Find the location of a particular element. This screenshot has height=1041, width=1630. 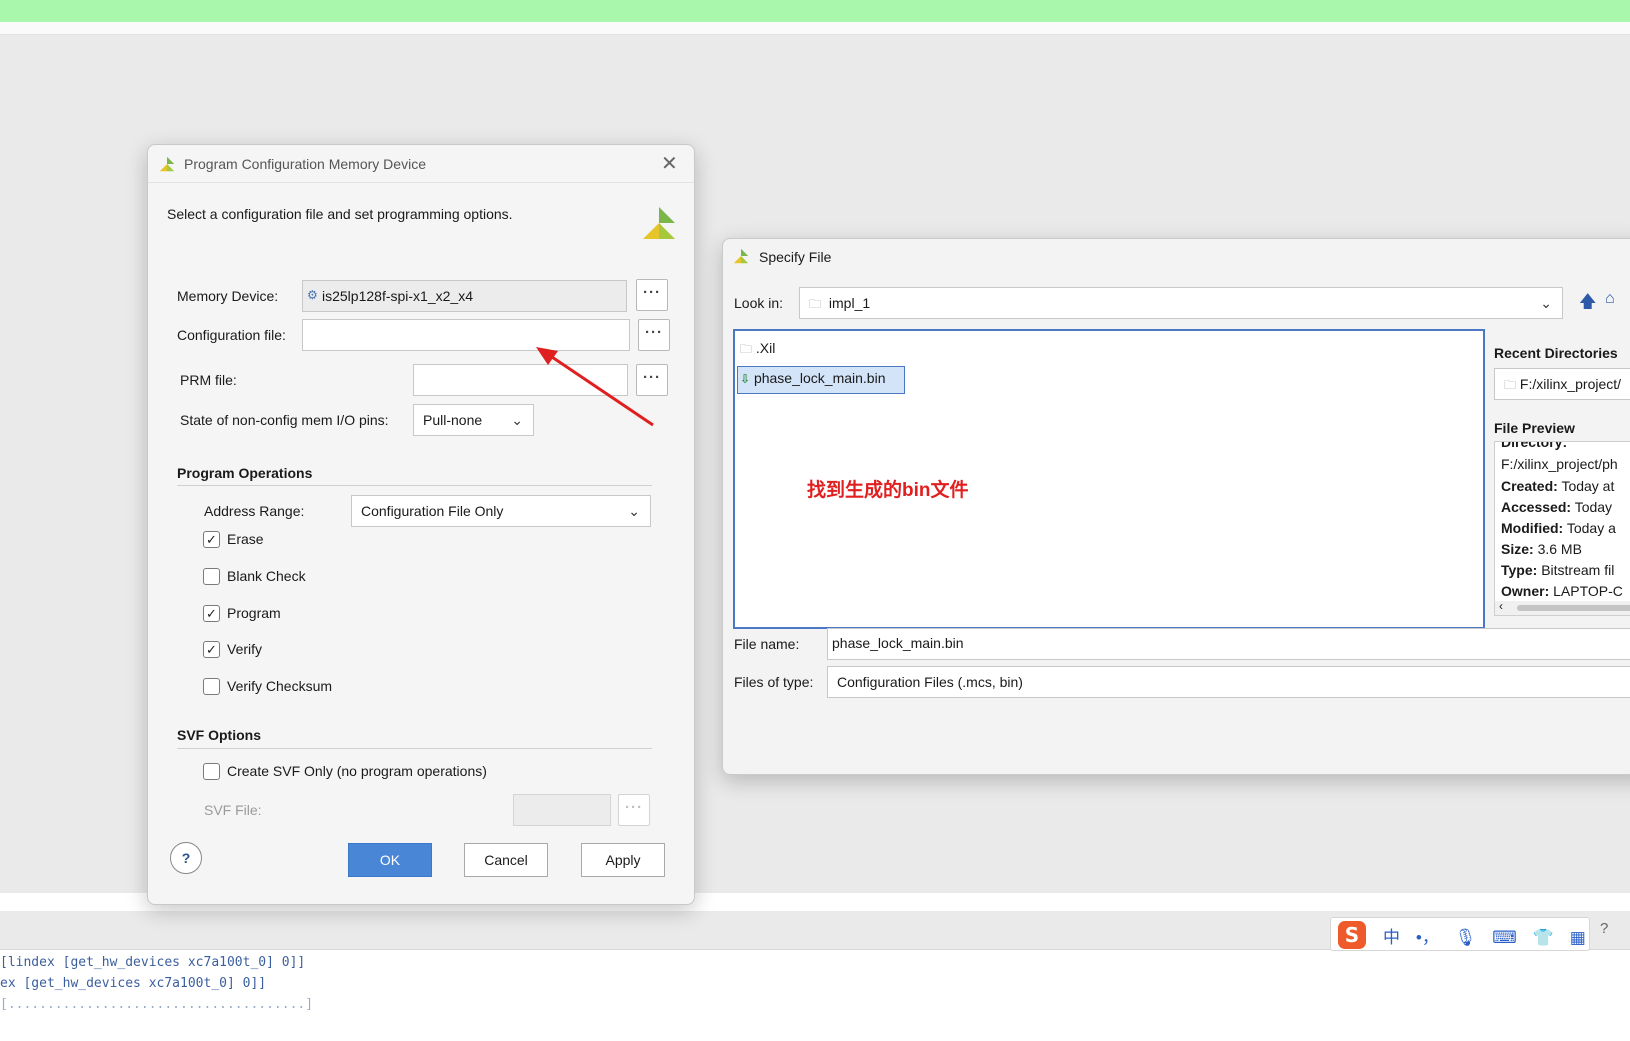

dialog-titlebar: Program Configuration Memory Device ✕ is located at coordinates (421, 164).